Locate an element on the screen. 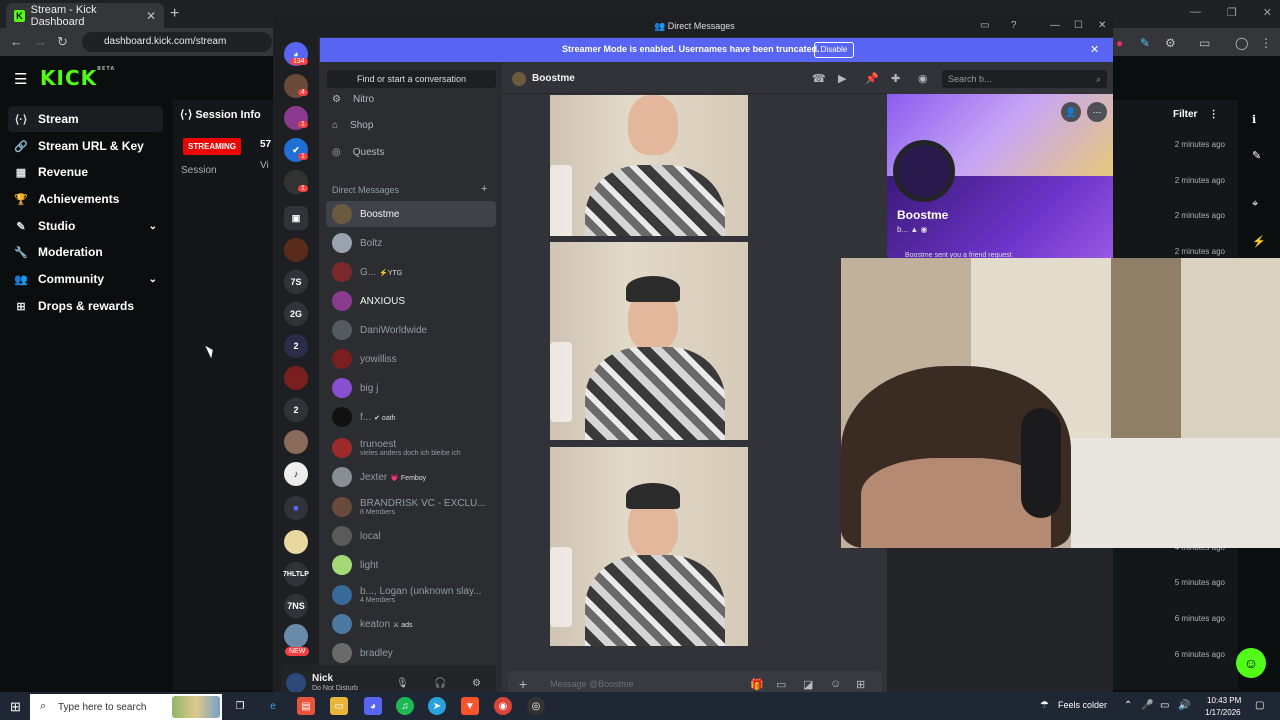 Image resolution: width=1280 pixels, height=720 pixels. tiktok-icon: ♪ is located at coordinates (296, 474).